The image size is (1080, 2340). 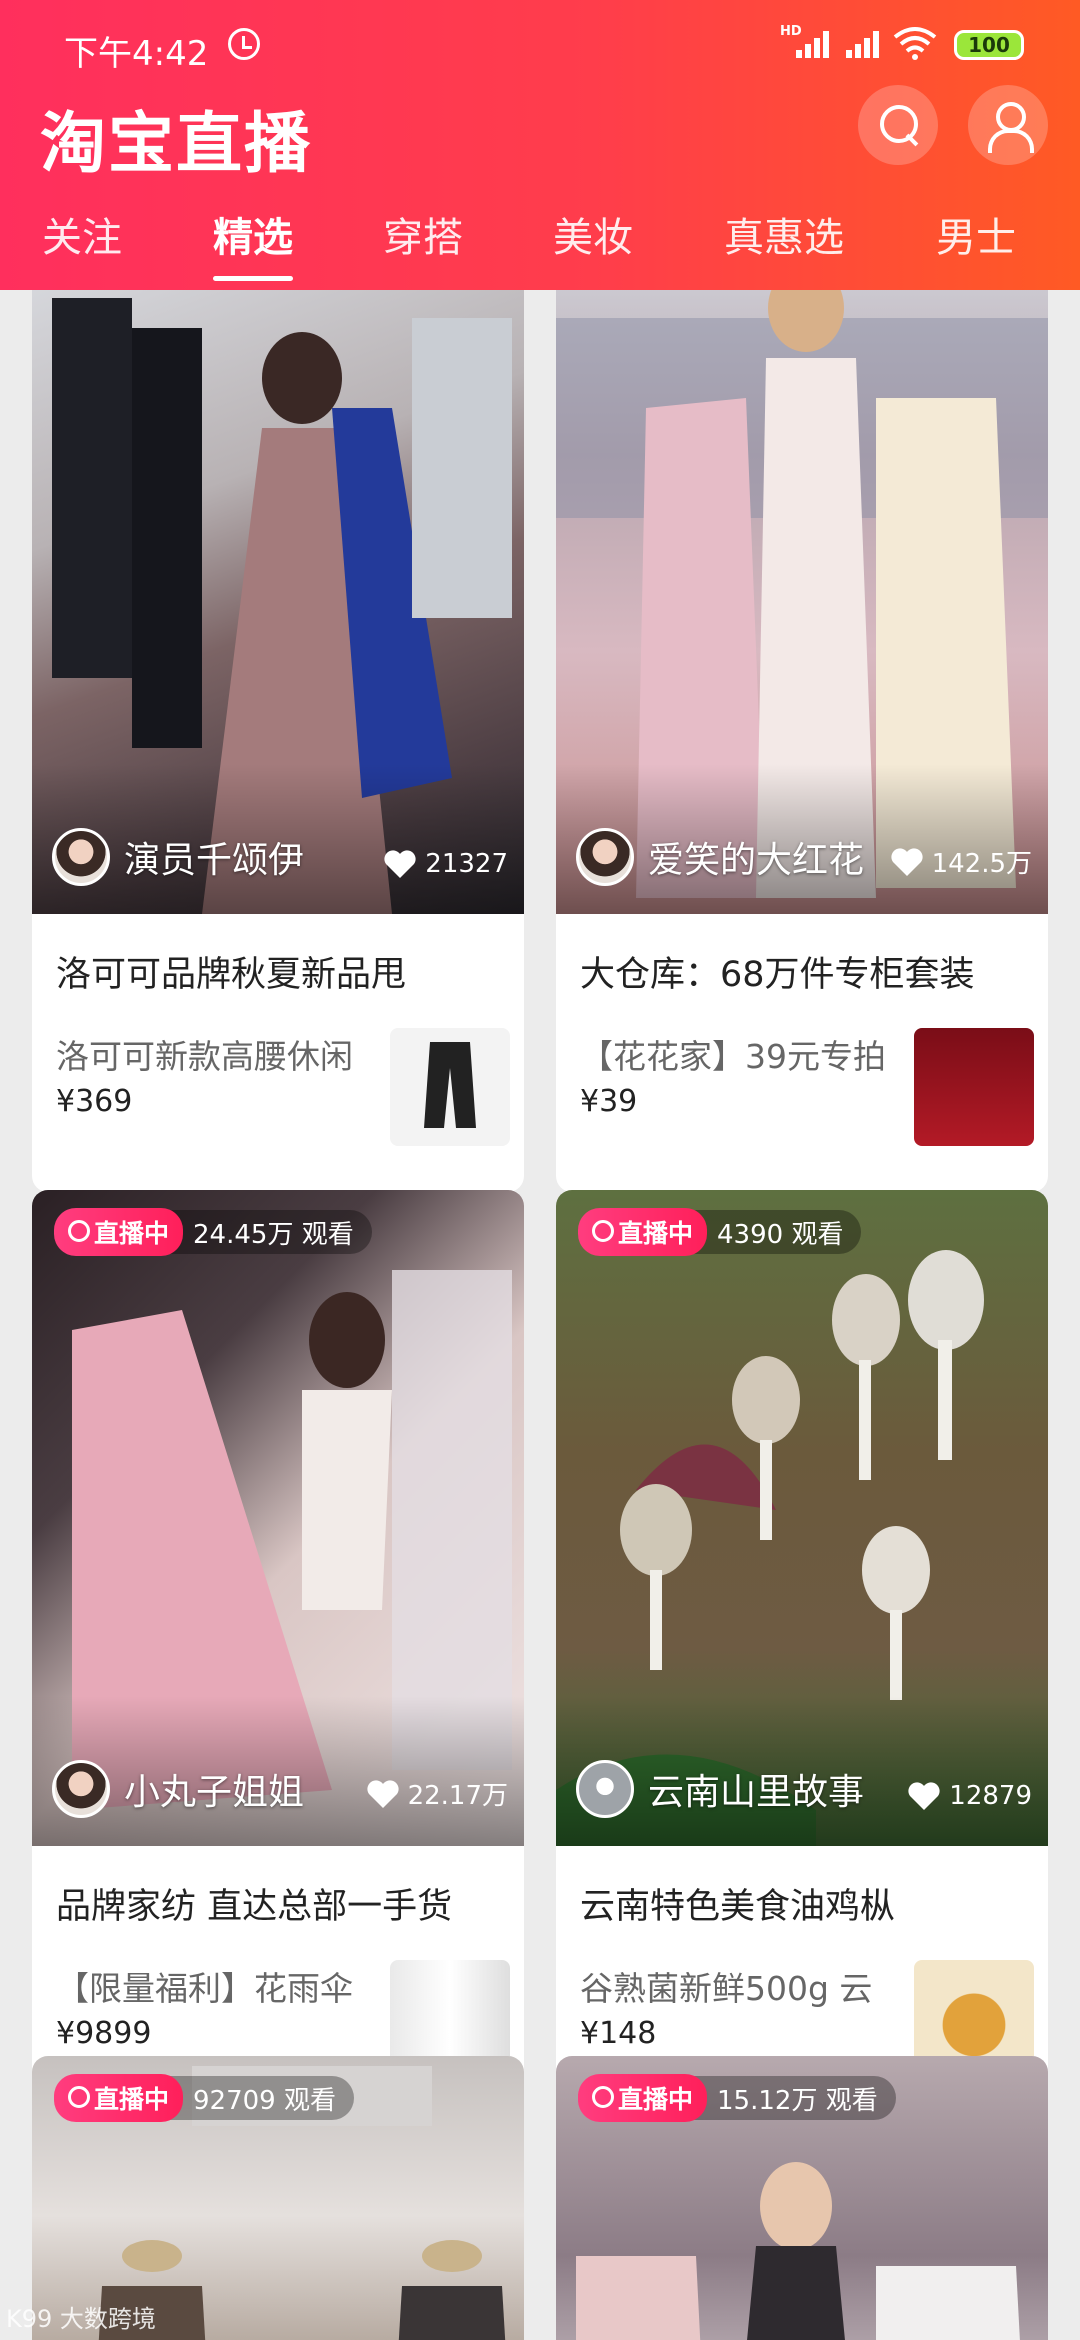 I want to click on like-count: 22.17万, so click(x=437, y=1793).